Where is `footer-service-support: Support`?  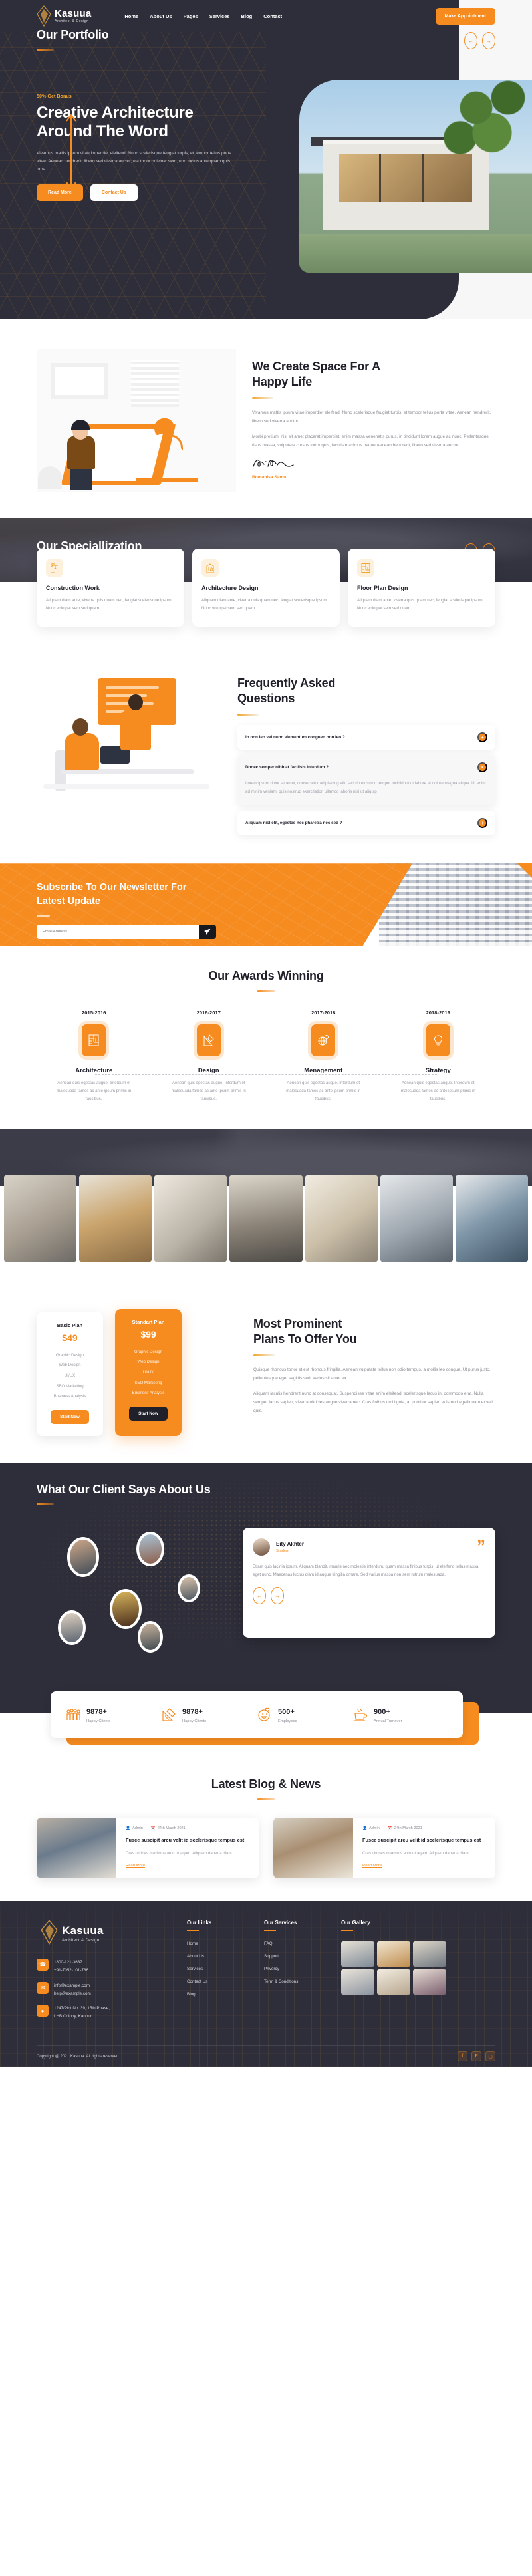
footer-service-support: Support is located at coordinates (296, 1956).